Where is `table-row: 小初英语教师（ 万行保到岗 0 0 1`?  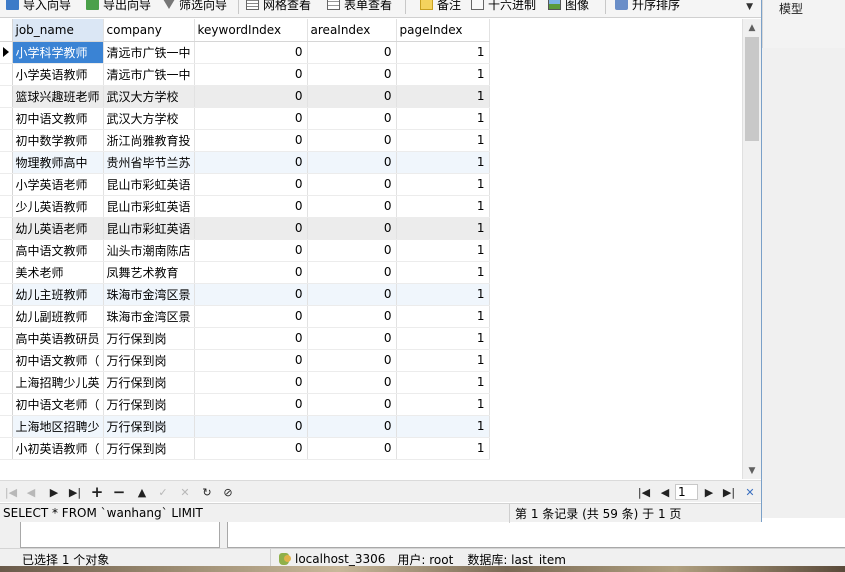 table-row: 小初英语教师（ 万行保到岗 0 0 1 is located at coordinates (245, 448).